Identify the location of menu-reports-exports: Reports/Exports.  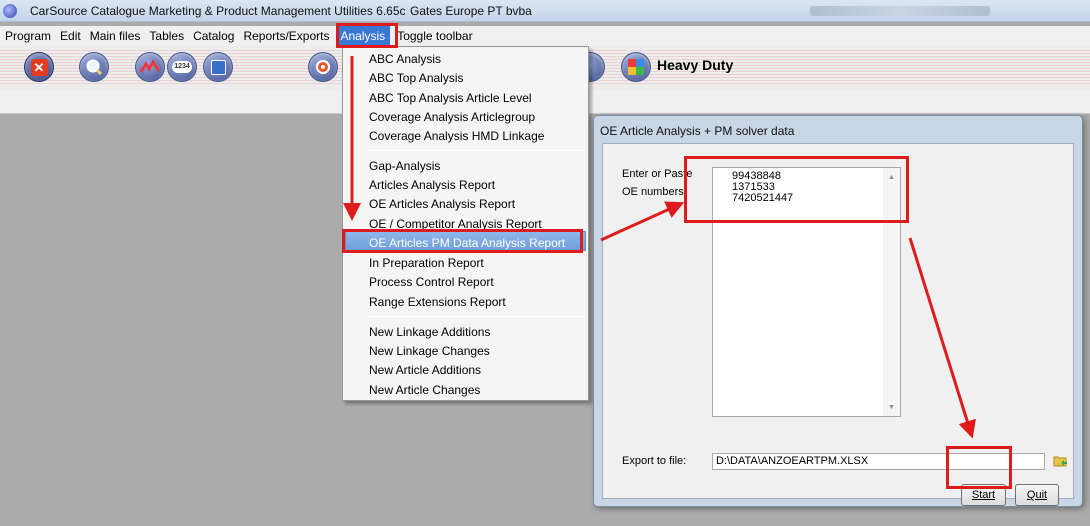
(285, 36).